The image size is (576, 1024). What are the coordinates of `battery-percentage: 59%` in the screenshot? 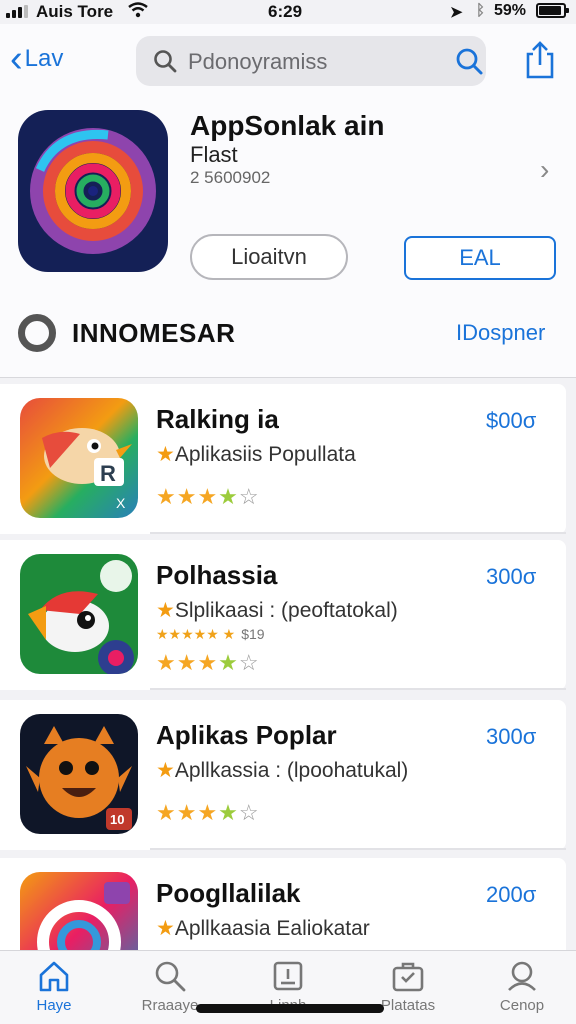 It's located at (510, 10).